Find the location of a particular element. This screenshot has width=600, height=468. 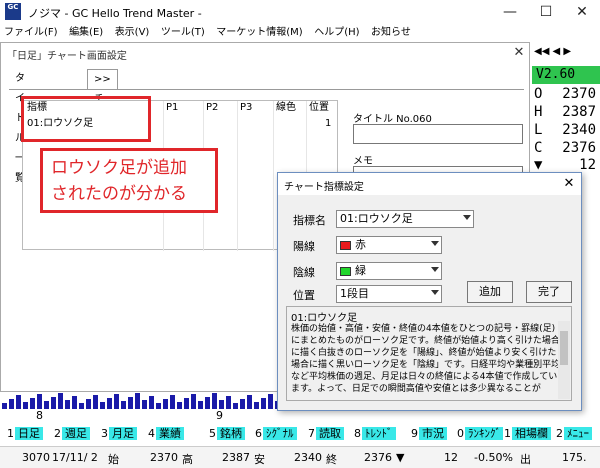

status-open: 2370 is located at coordinates (164, 457).